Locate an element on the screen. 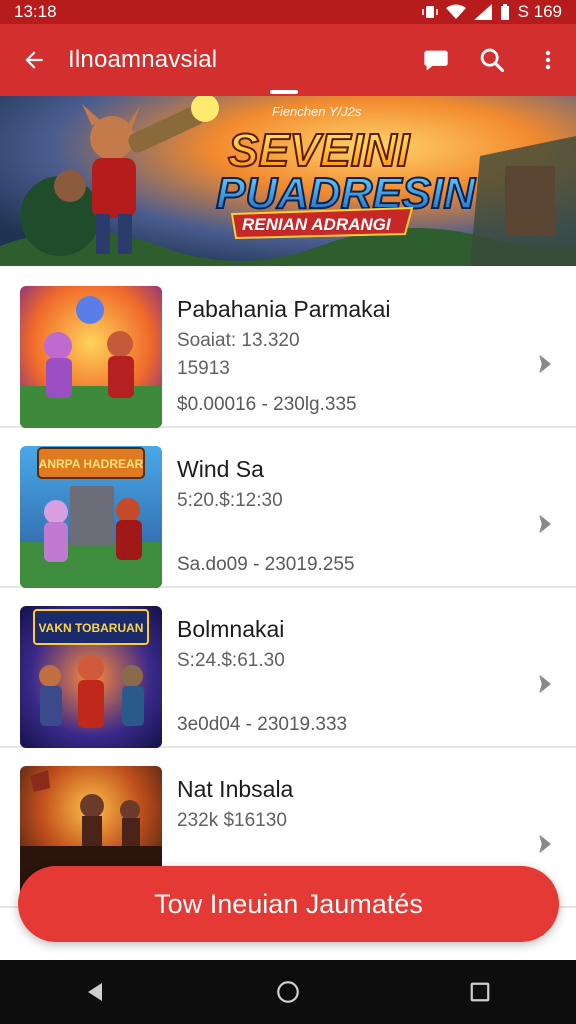 The height and width of the screenshot is (1024, 576). item-price: Sa.do09 - 23019.255 is located at coordinates (266, 564).